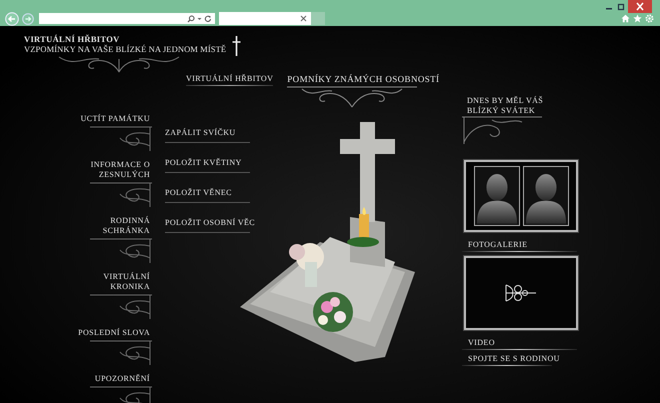  Describe the element at coordinates (198, 192) in the screenshot. I see `action-link: POLOŽIT VĚNEC` at that location.